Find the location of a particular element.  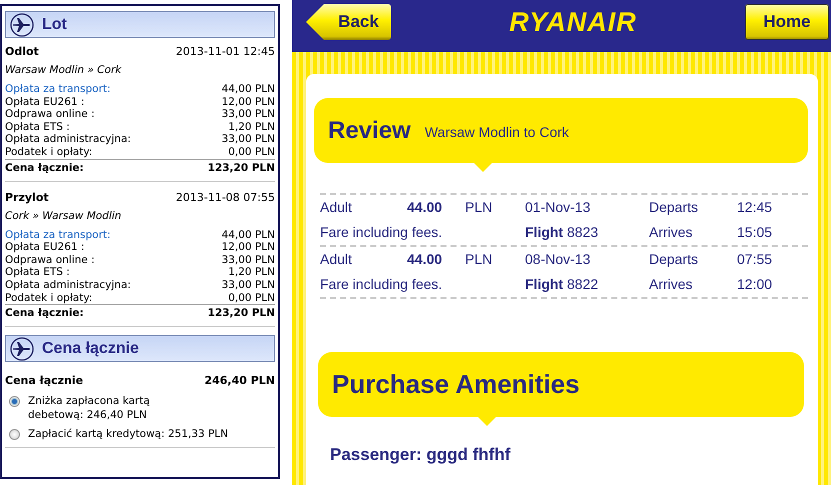

leg-label: Odlot is located at coordinates (22, 52).